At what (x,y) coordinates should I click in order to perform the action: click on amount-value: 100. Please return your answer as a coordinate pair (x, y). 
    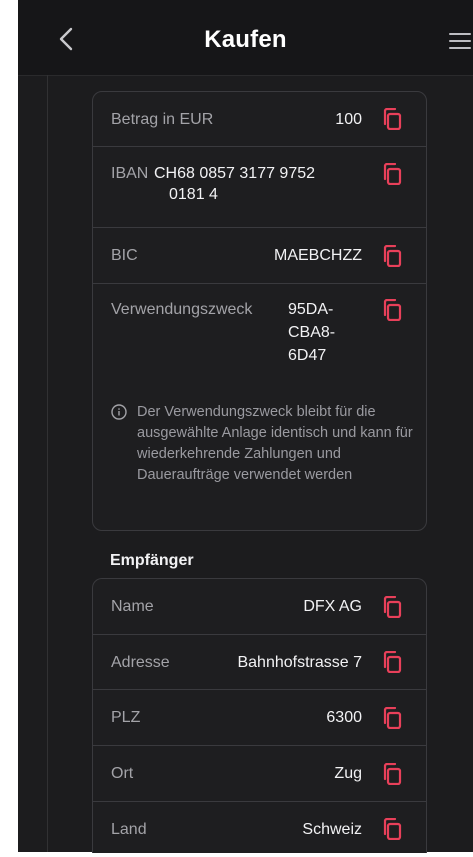
    Looking at the image, I should click on (348, 119).